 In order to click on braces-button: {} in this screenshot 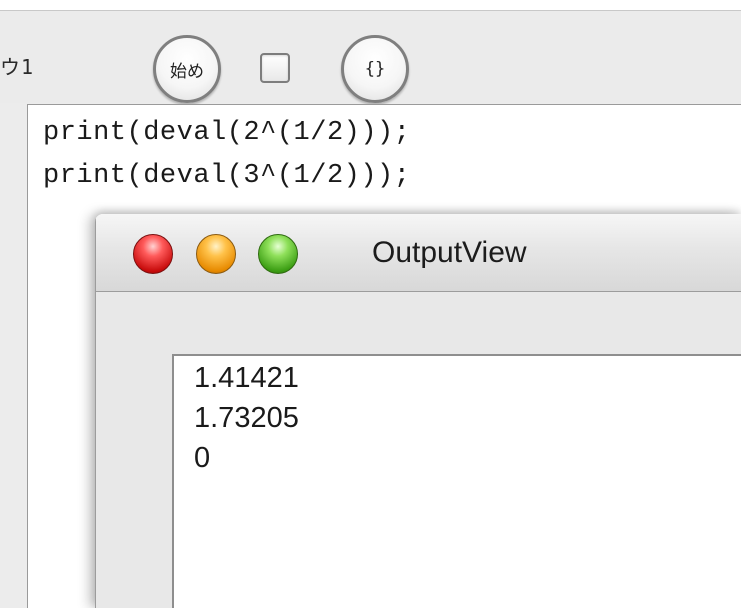, I will do `click(375, 69)`.